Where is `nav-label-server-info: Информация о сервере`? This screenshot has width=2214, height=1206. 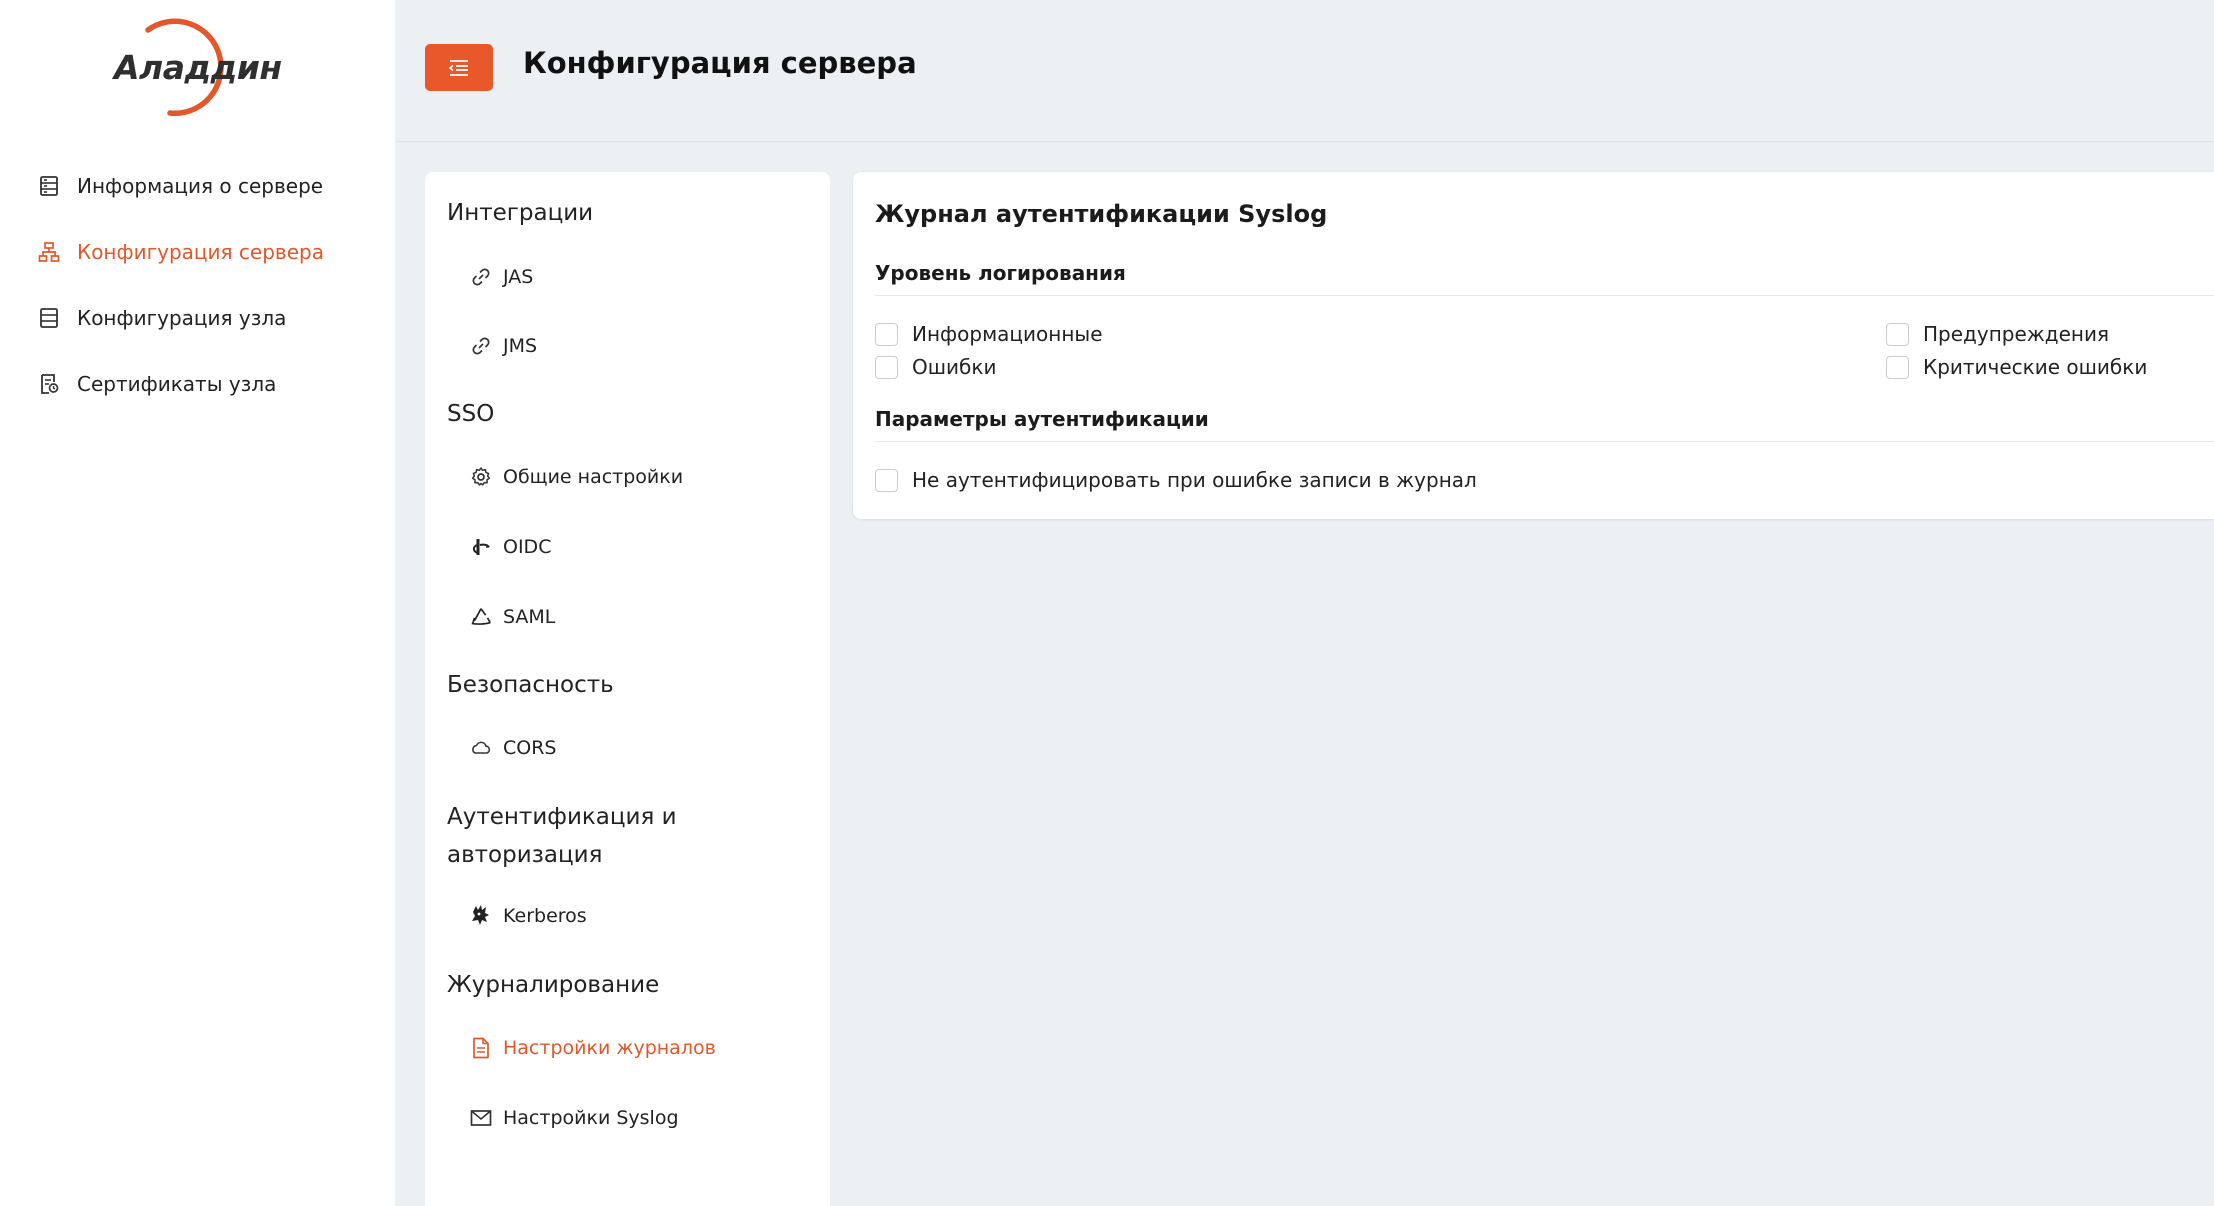
nav-label-server-info: Информация о сервере is located at coordinates (200, 186).